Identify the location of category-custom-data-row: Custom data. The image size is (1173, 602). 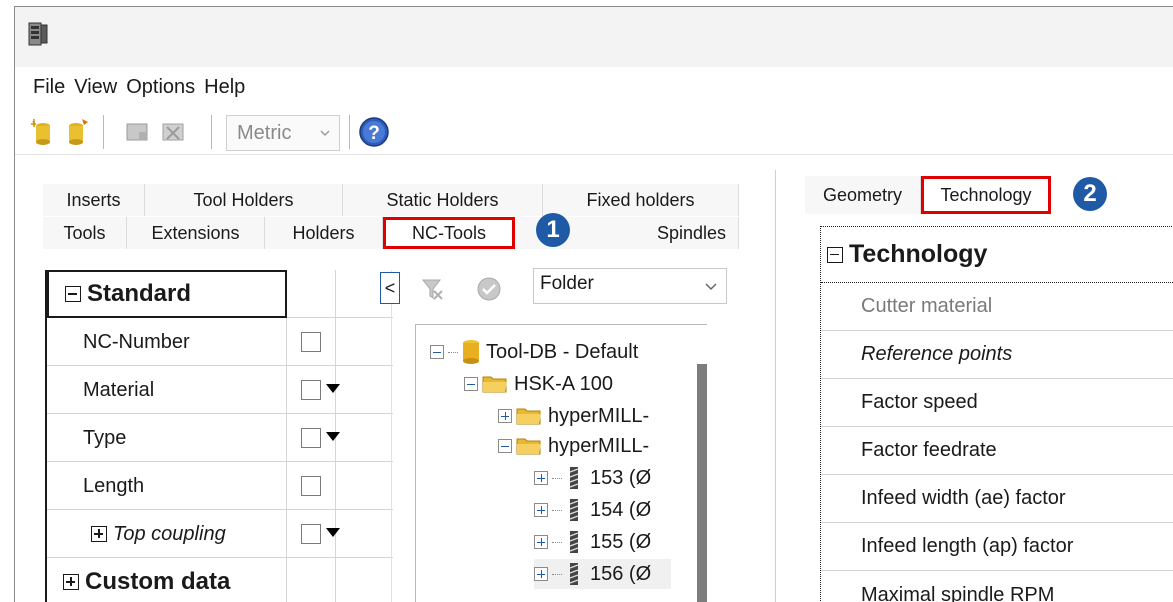
(220, 580).